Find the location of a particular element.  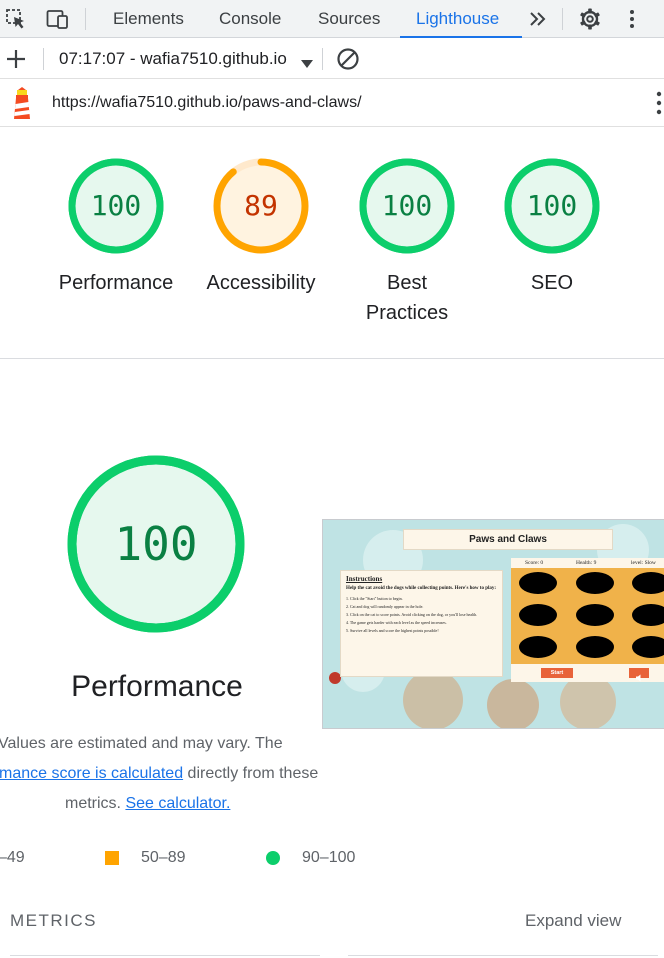

instructions-heading: Instructions is located at coordinates (364, 579).